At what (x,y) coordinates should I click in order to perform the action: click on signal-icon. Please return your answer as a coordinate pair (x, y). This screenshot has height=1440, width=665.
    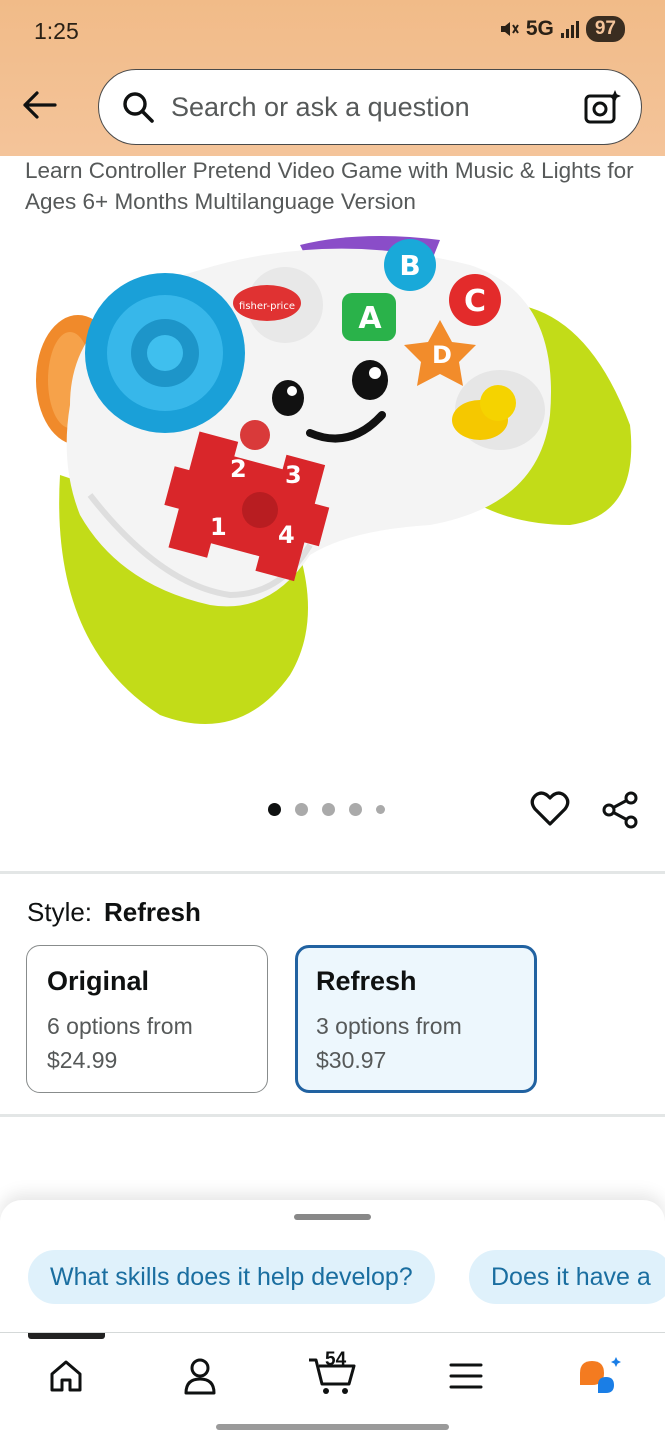
    Looking at the image, I should click on (569, 29).